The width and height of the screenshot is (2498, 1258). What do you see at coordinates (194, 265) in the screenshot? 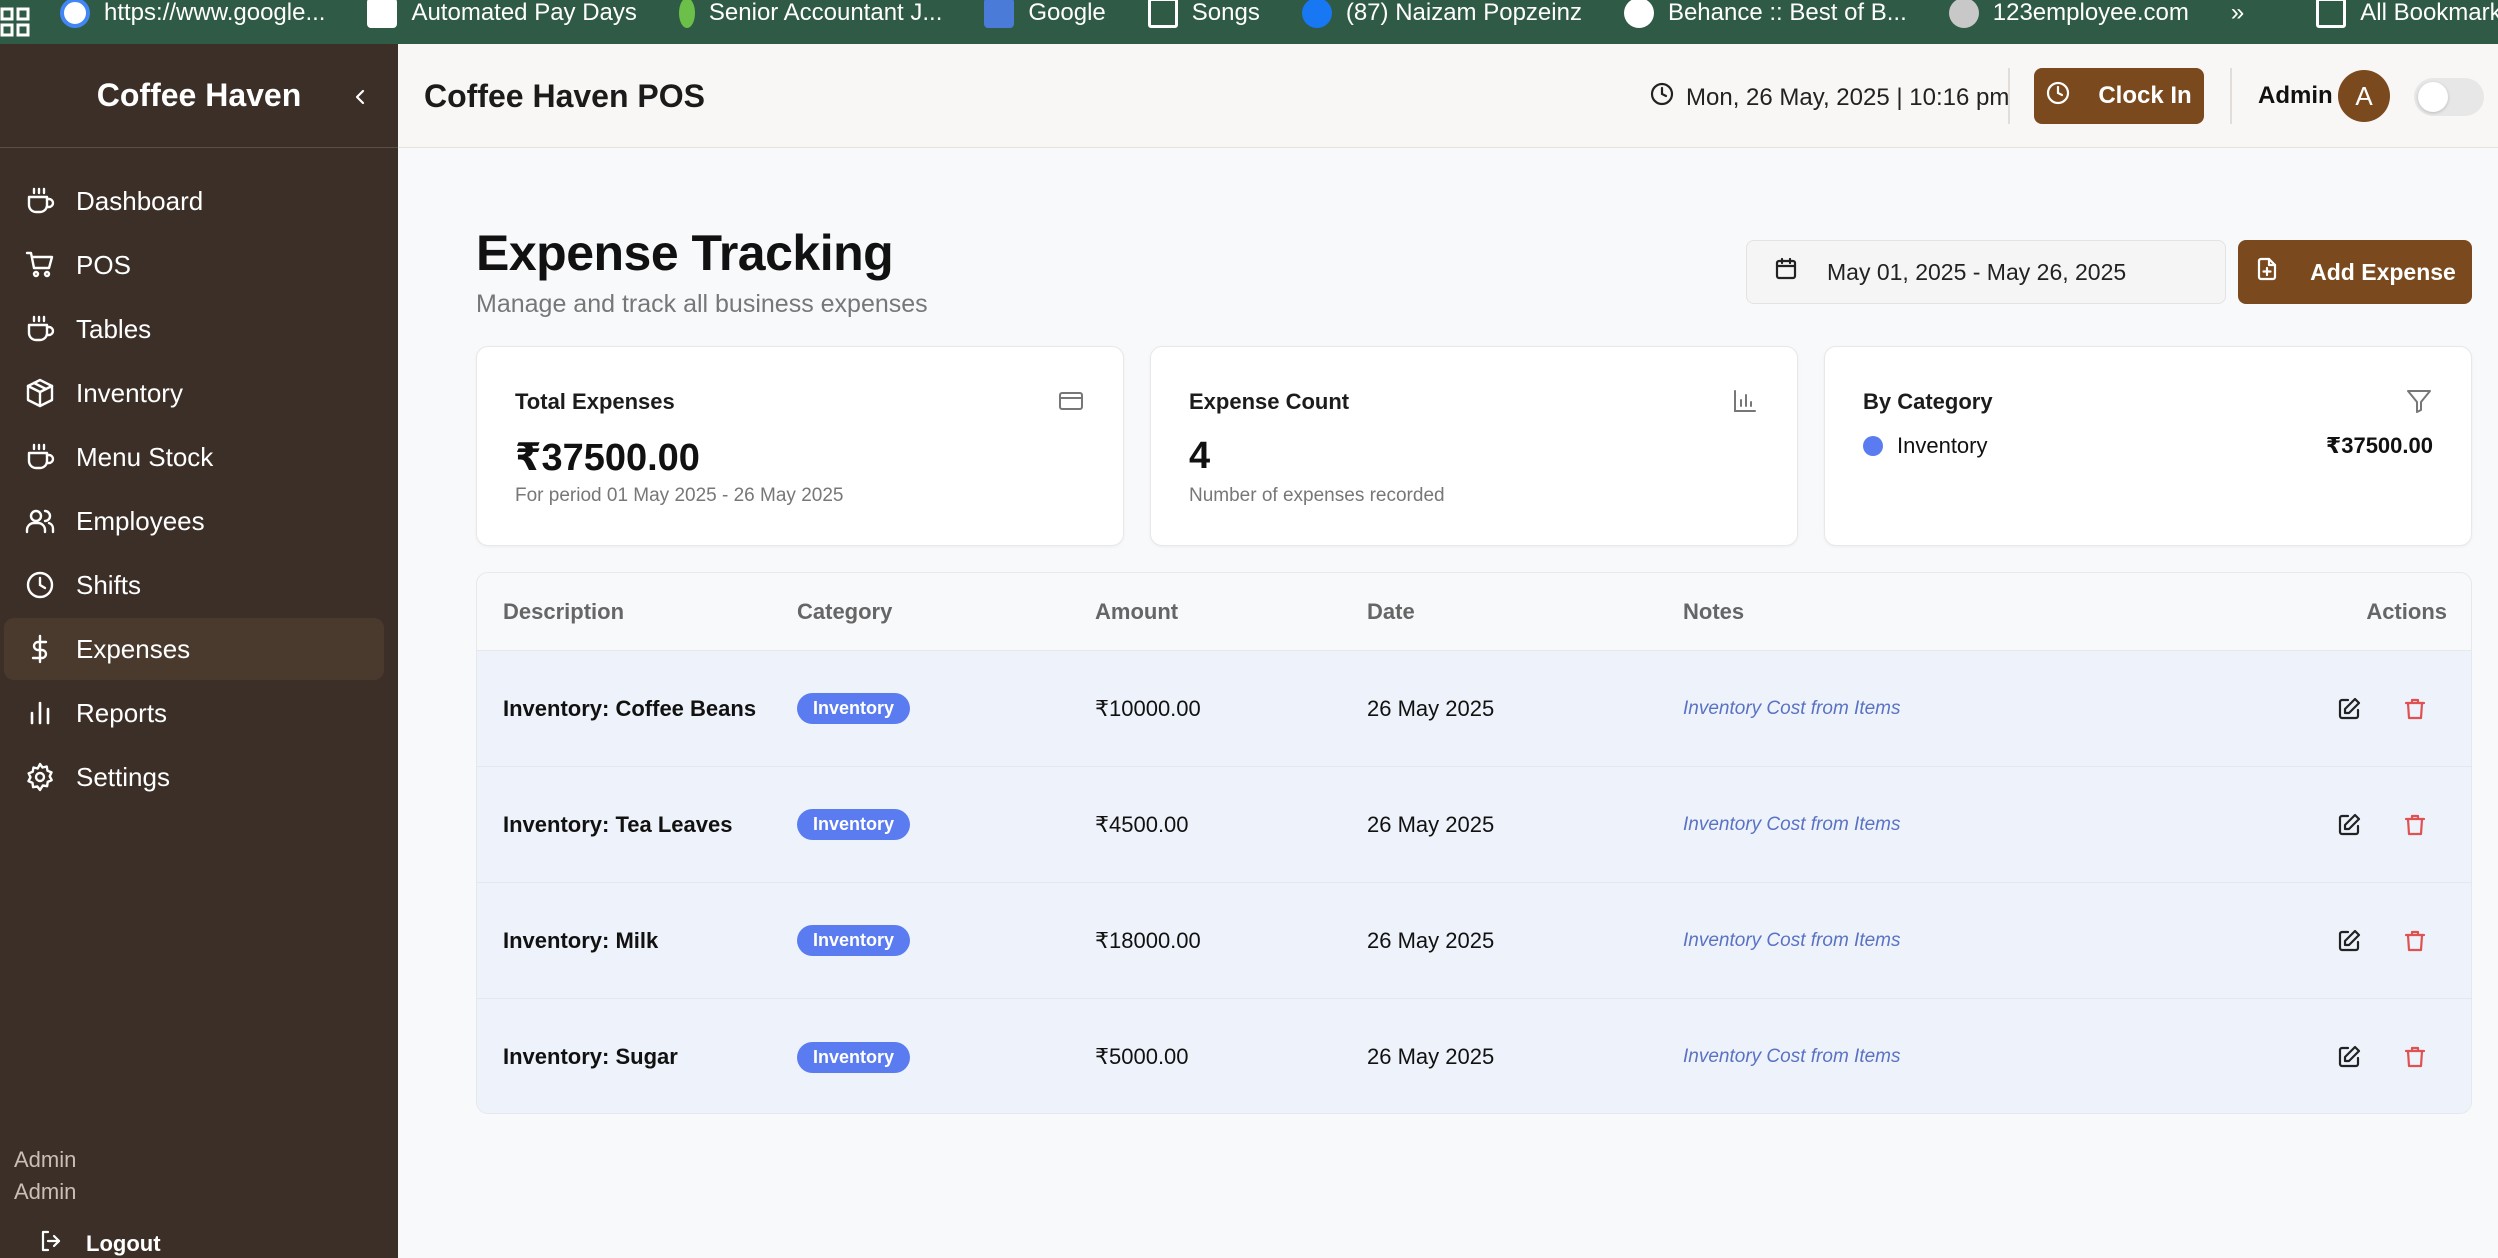
I see `sidebar-item-pos: POS` at bounding box center [194, 265].